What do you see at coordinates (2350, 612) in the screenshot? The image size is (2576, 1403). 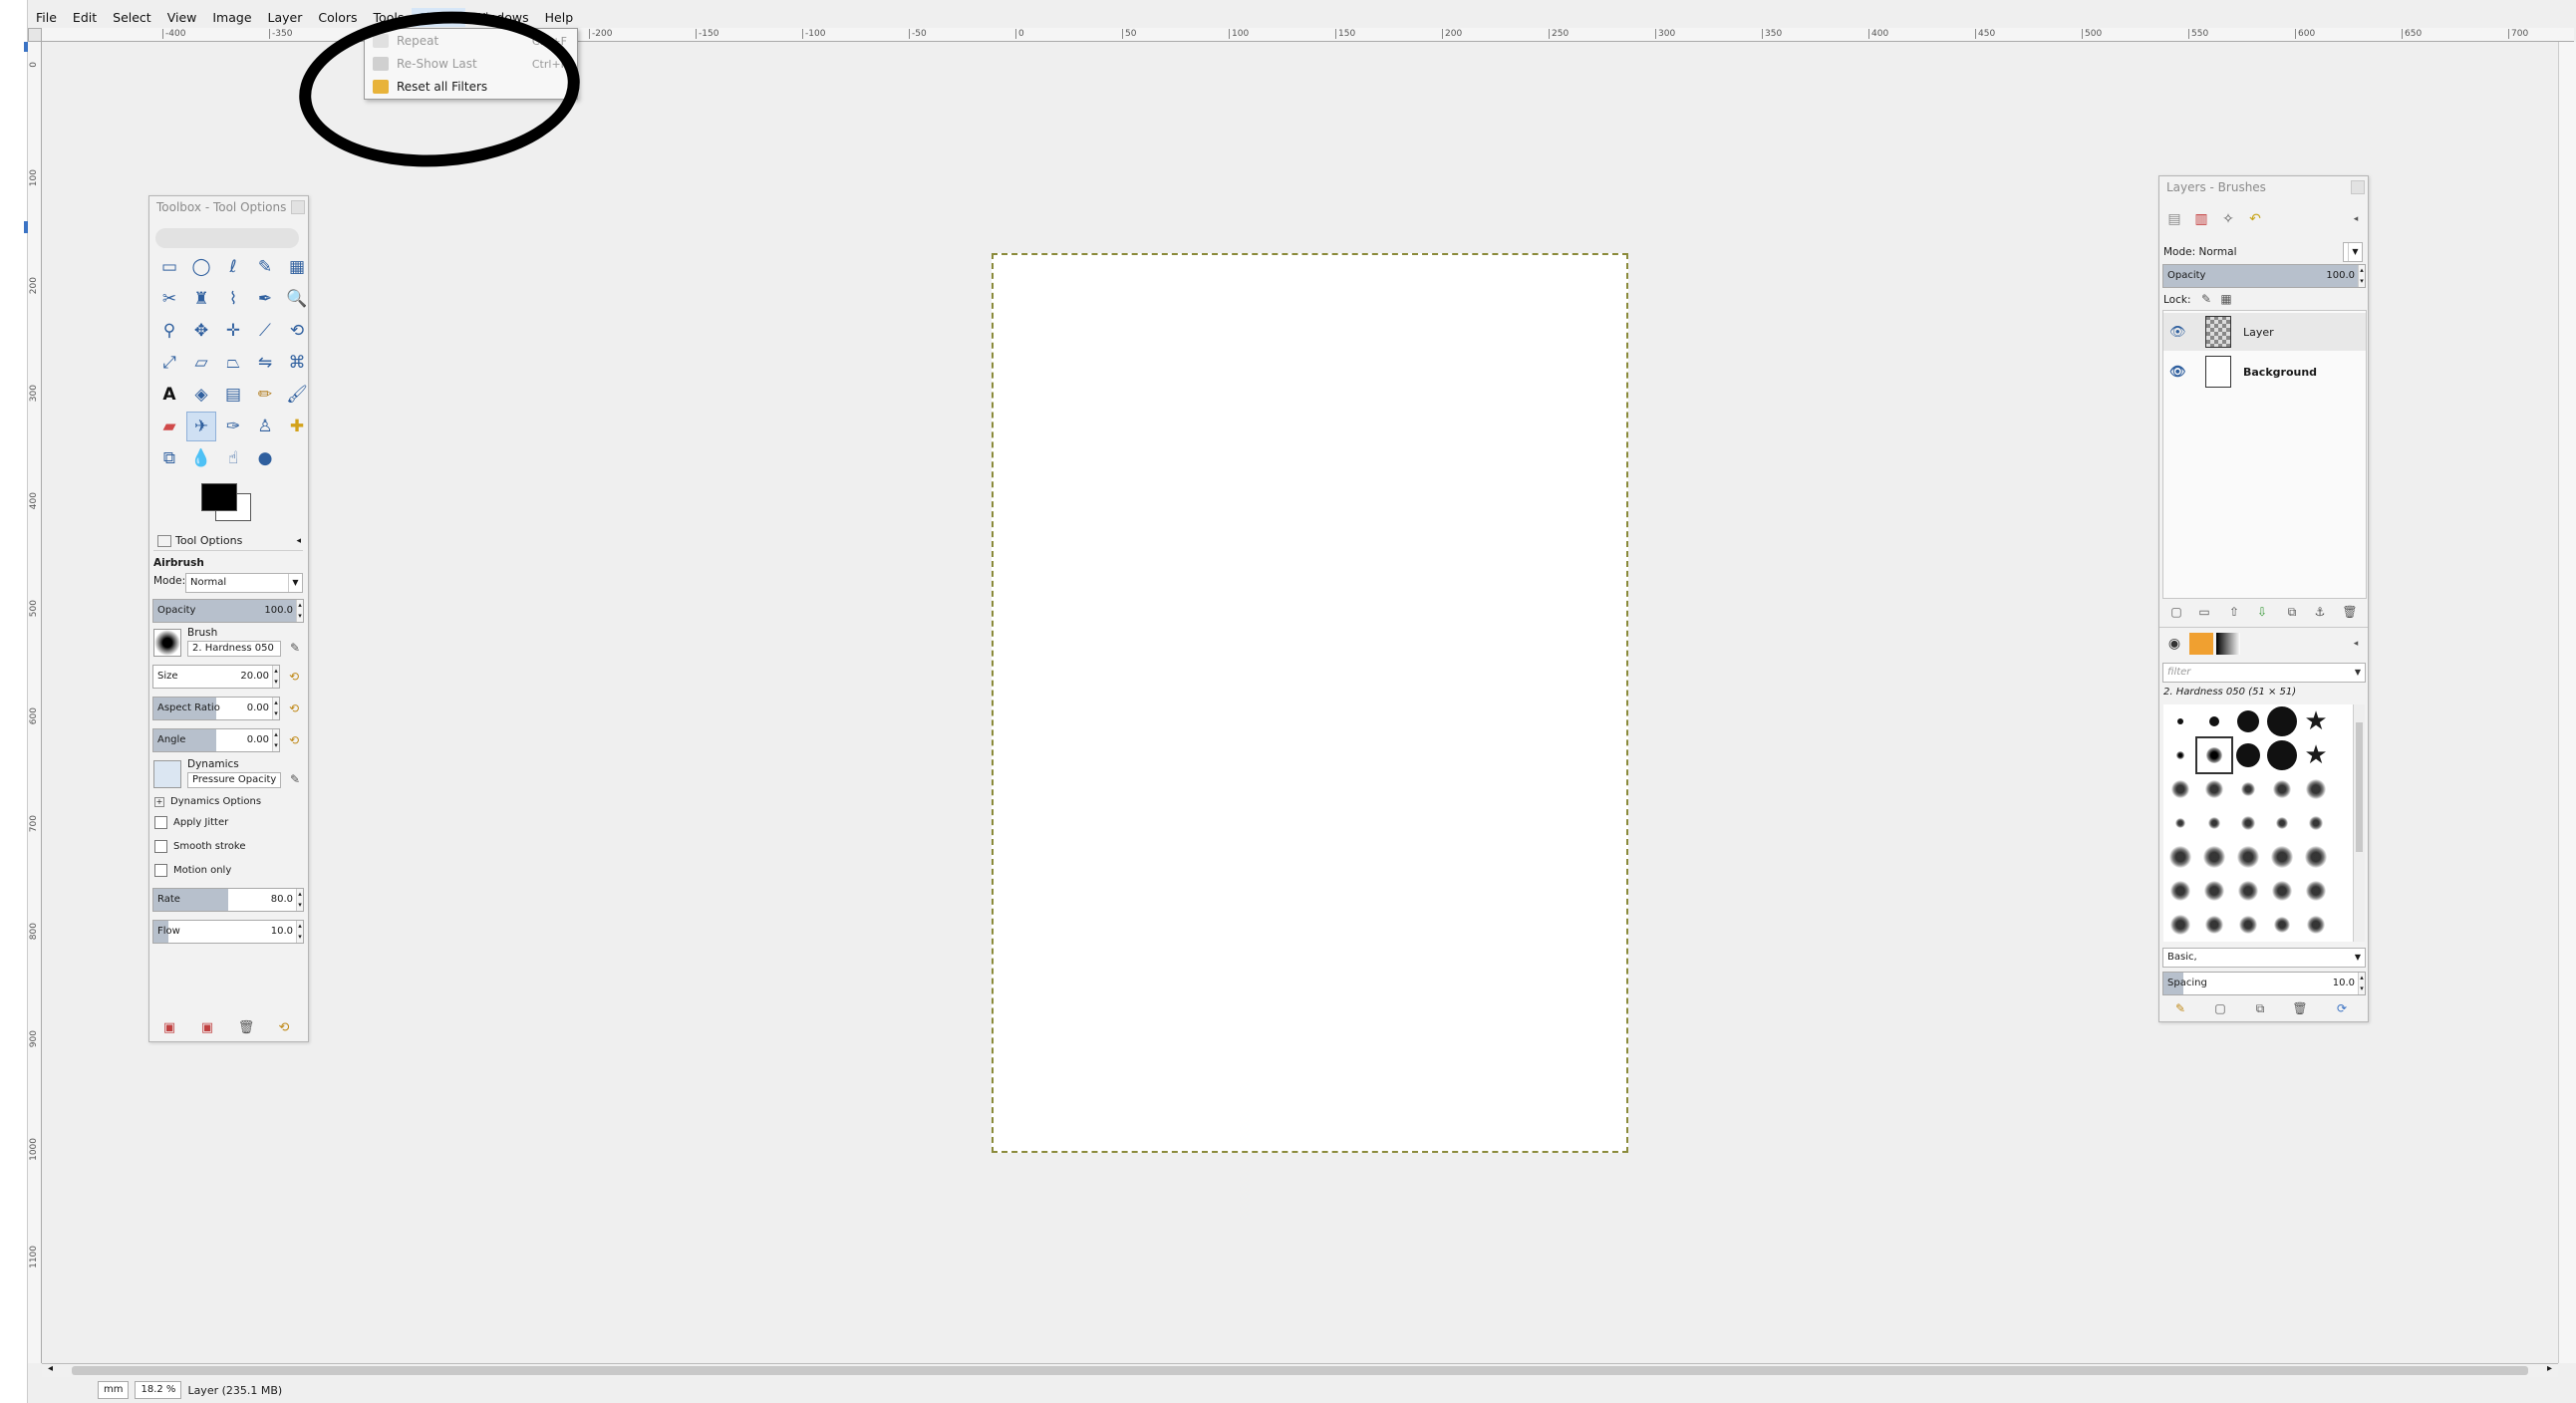 I see `delete-layer-icon: 🗑` at bounding box center [2350, 612].